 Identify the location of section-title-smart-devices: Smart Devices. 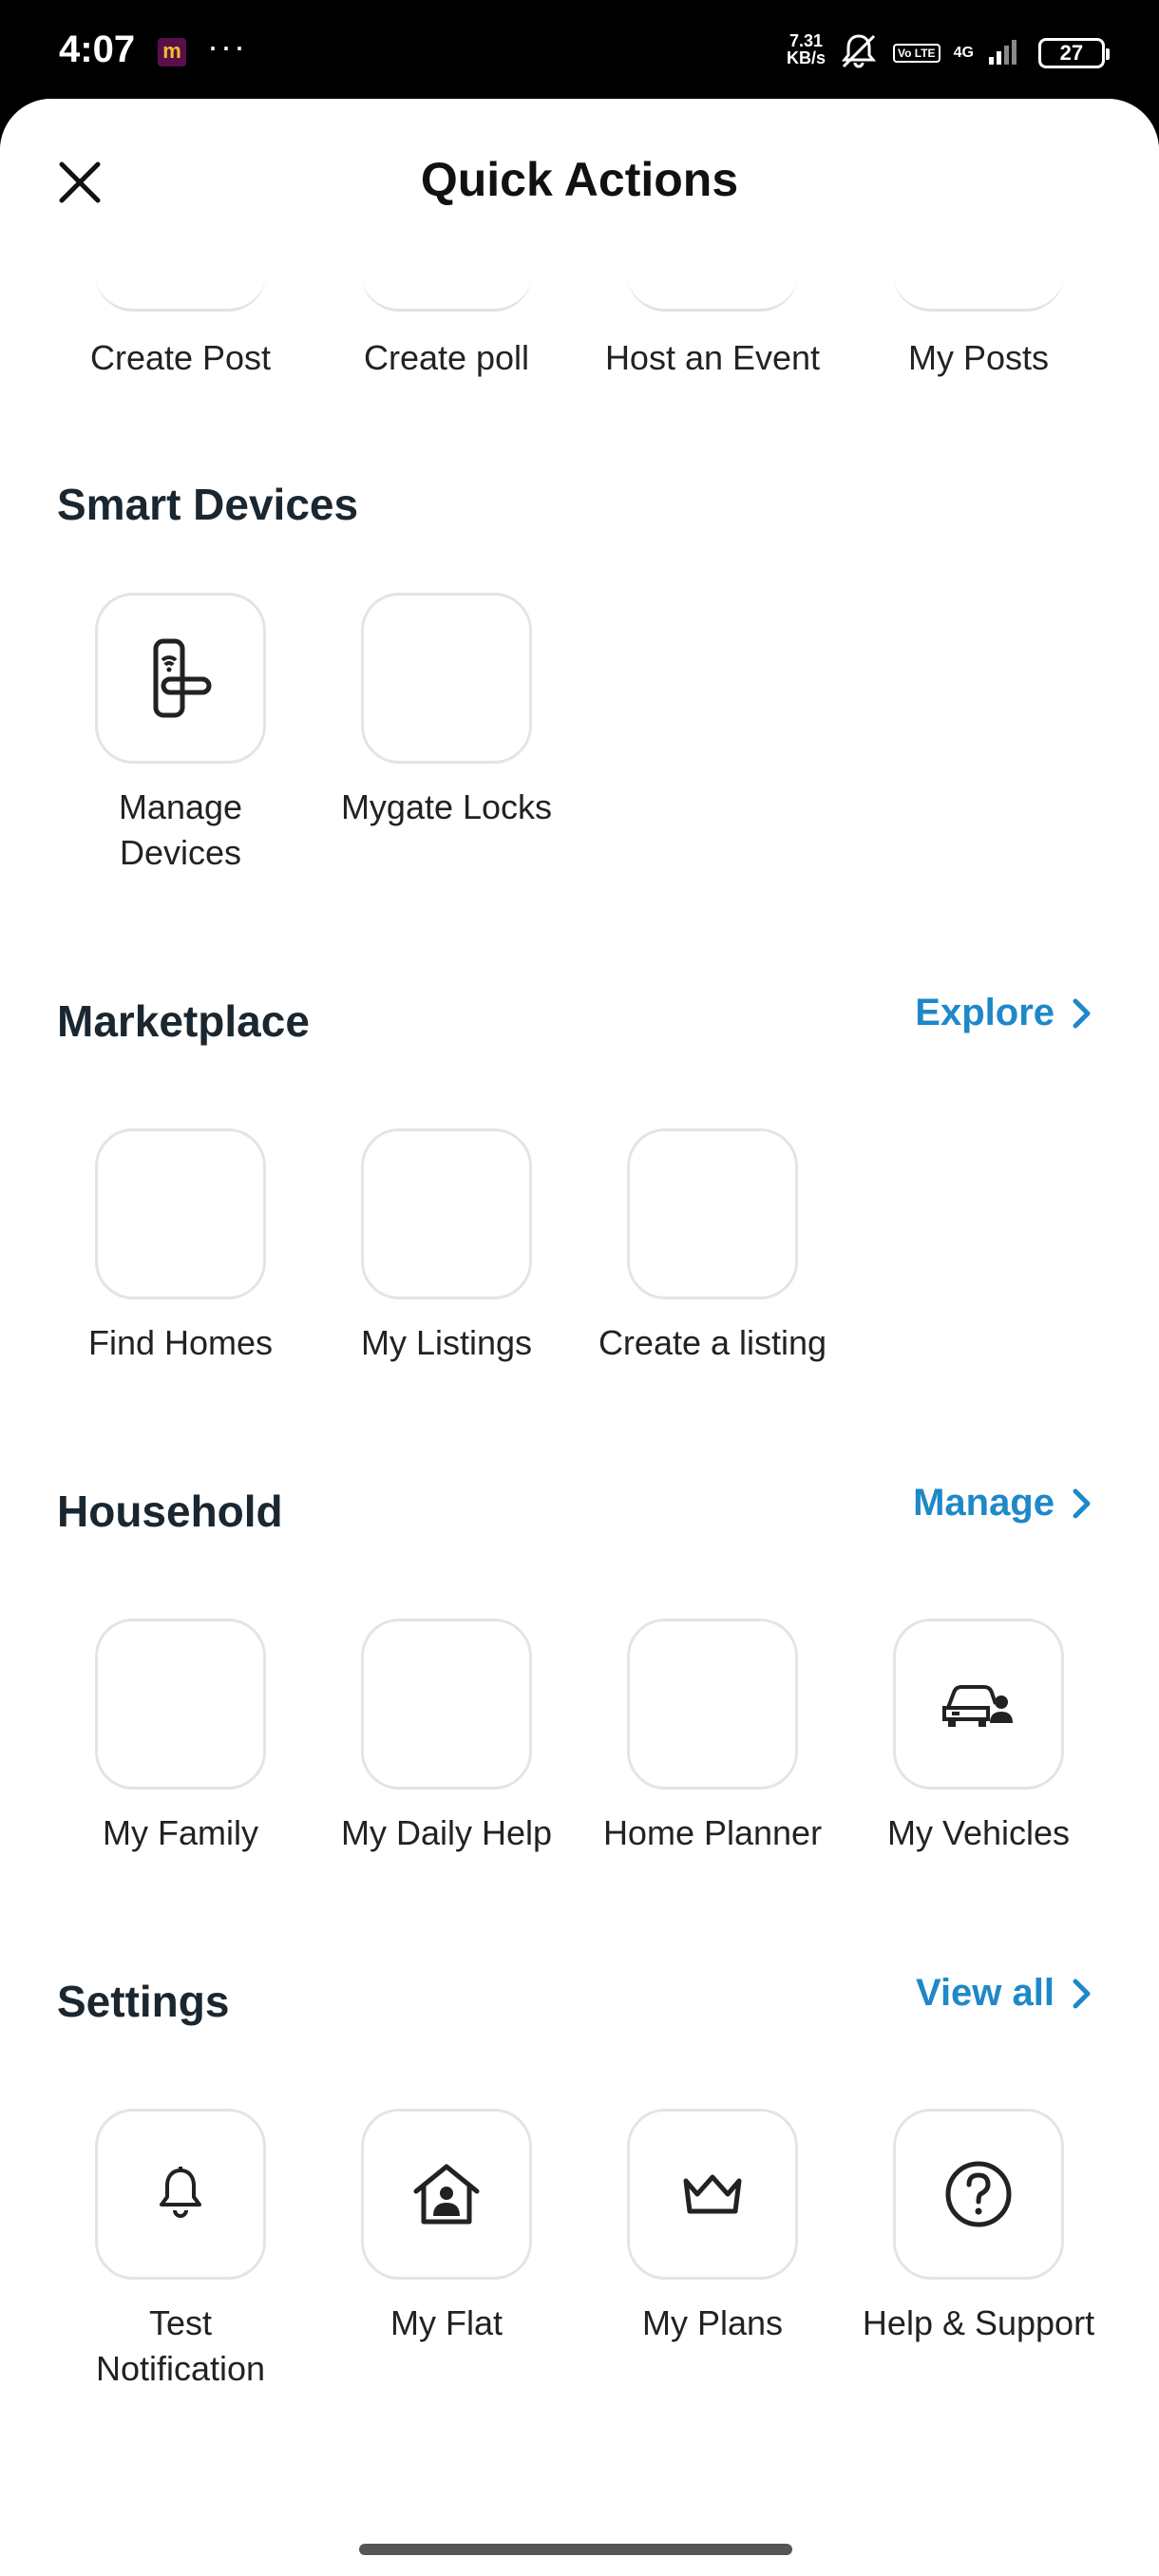
(208, 505).